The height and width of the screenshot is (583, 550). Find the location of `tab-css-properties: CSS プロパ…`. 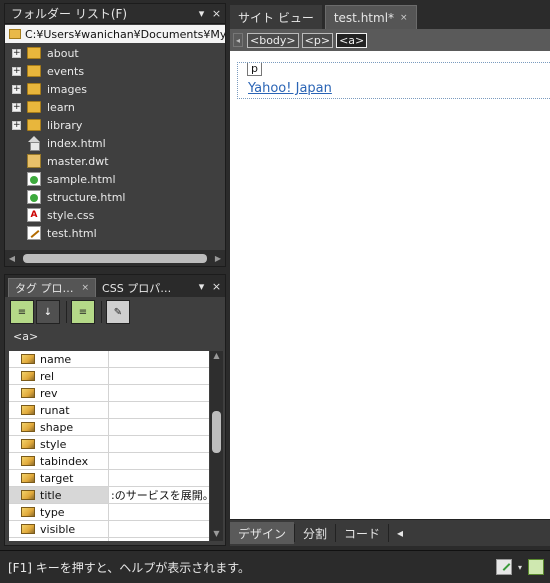

tab-css-properties: CSS プロパ… is located at coordinates (136, 287).